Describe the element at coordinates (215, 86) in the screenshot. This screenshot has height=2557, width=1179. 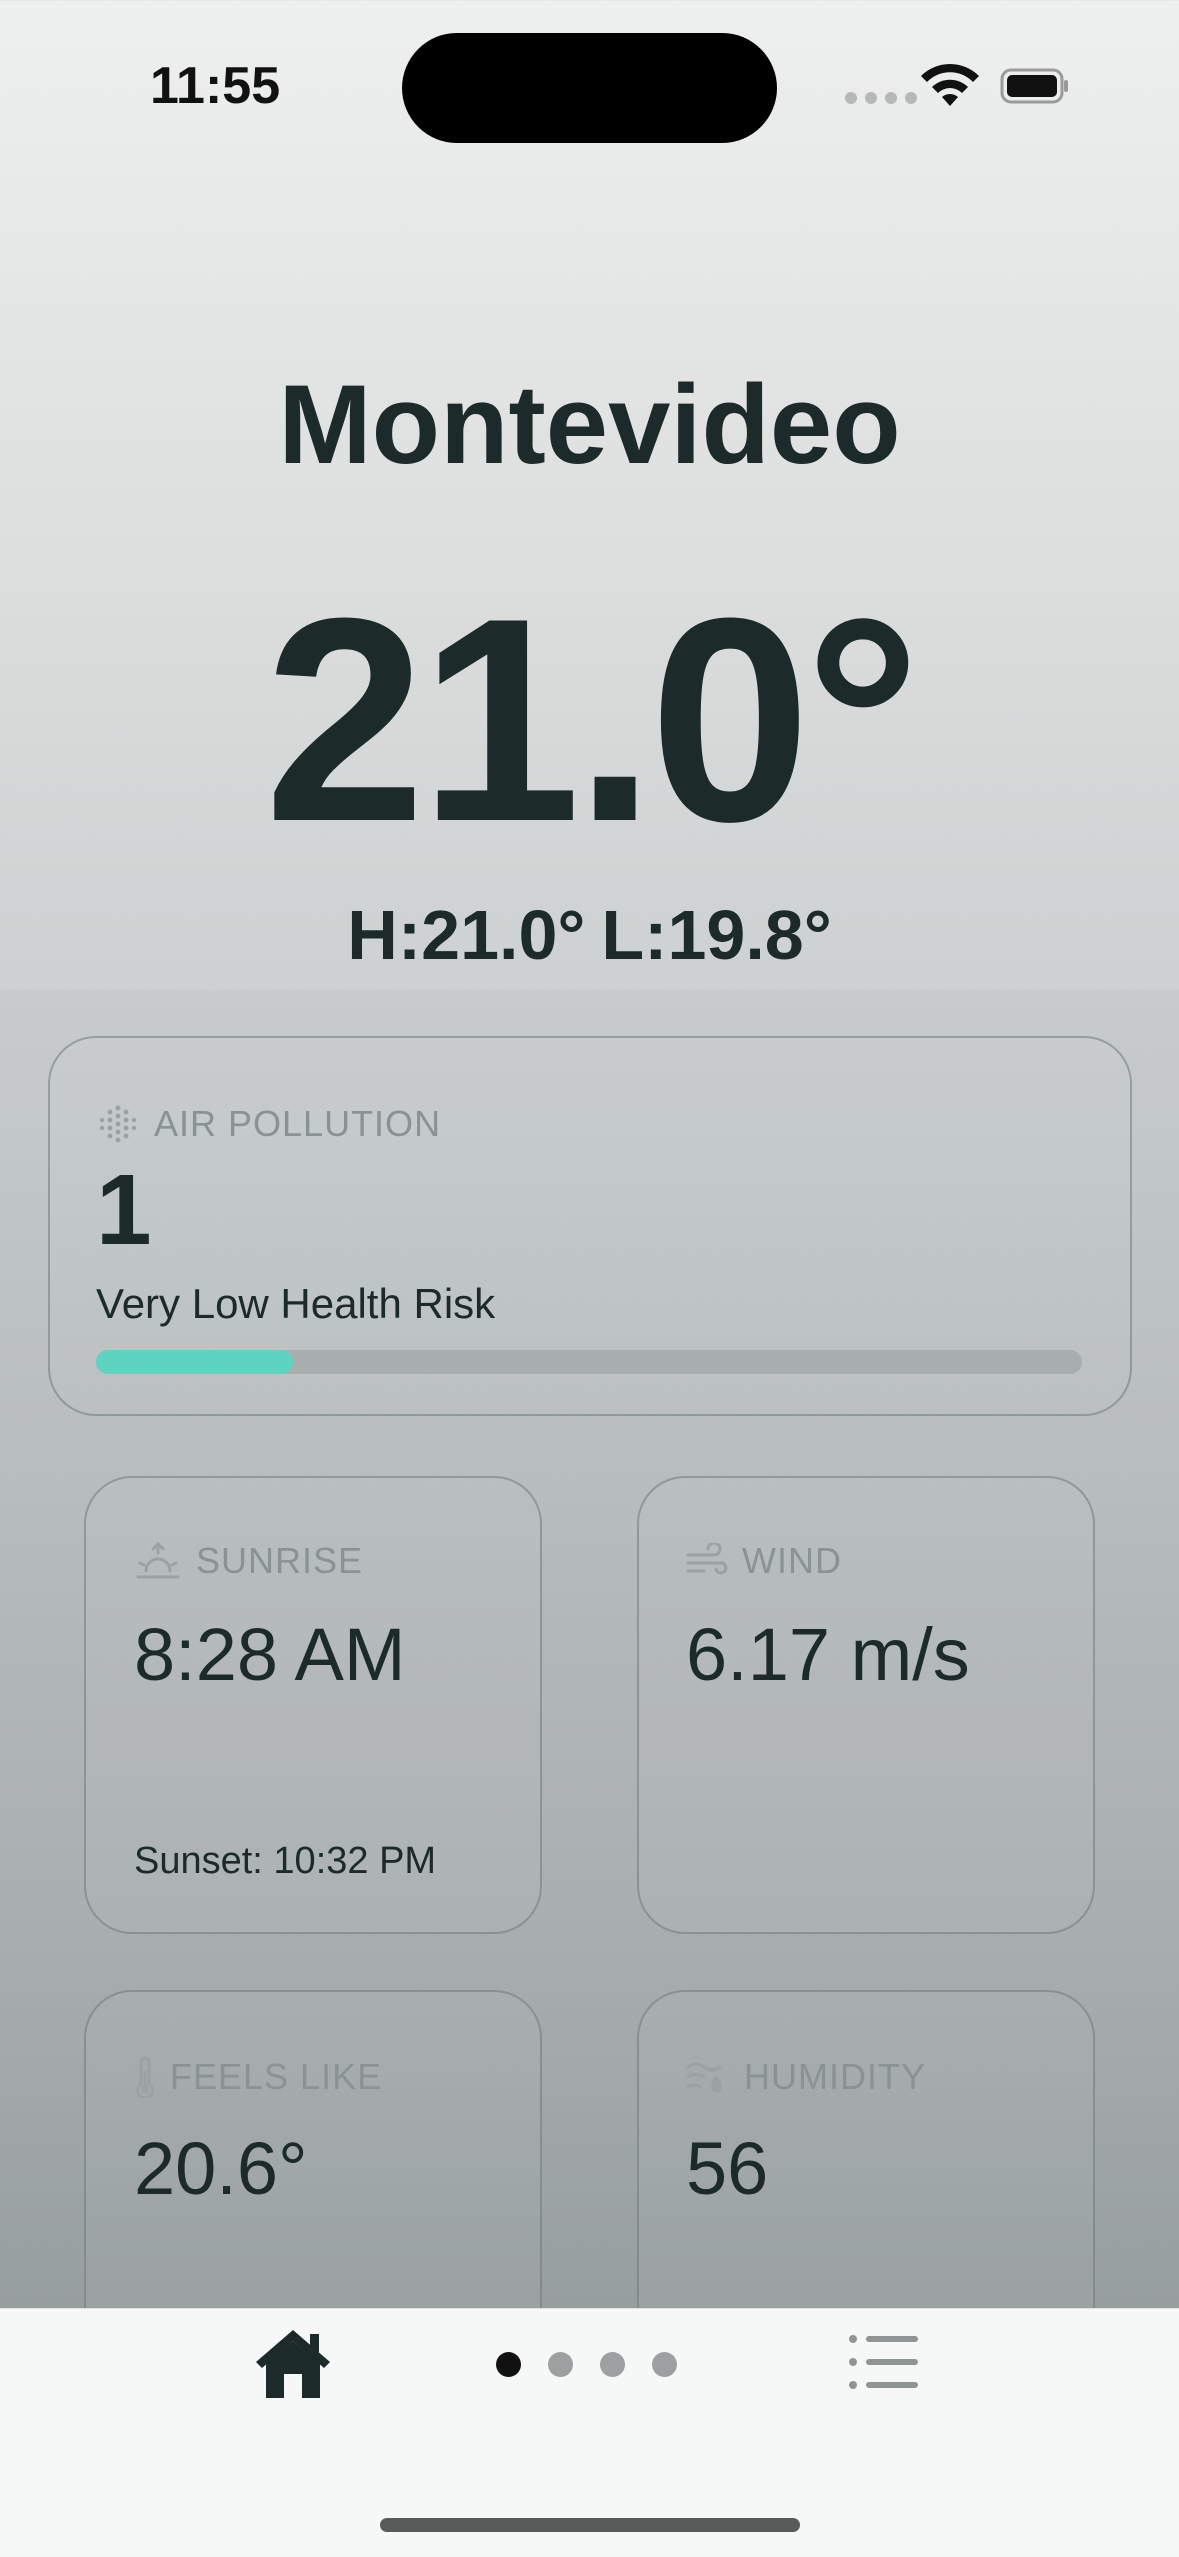
I see `status-time: 11:55` at that location.